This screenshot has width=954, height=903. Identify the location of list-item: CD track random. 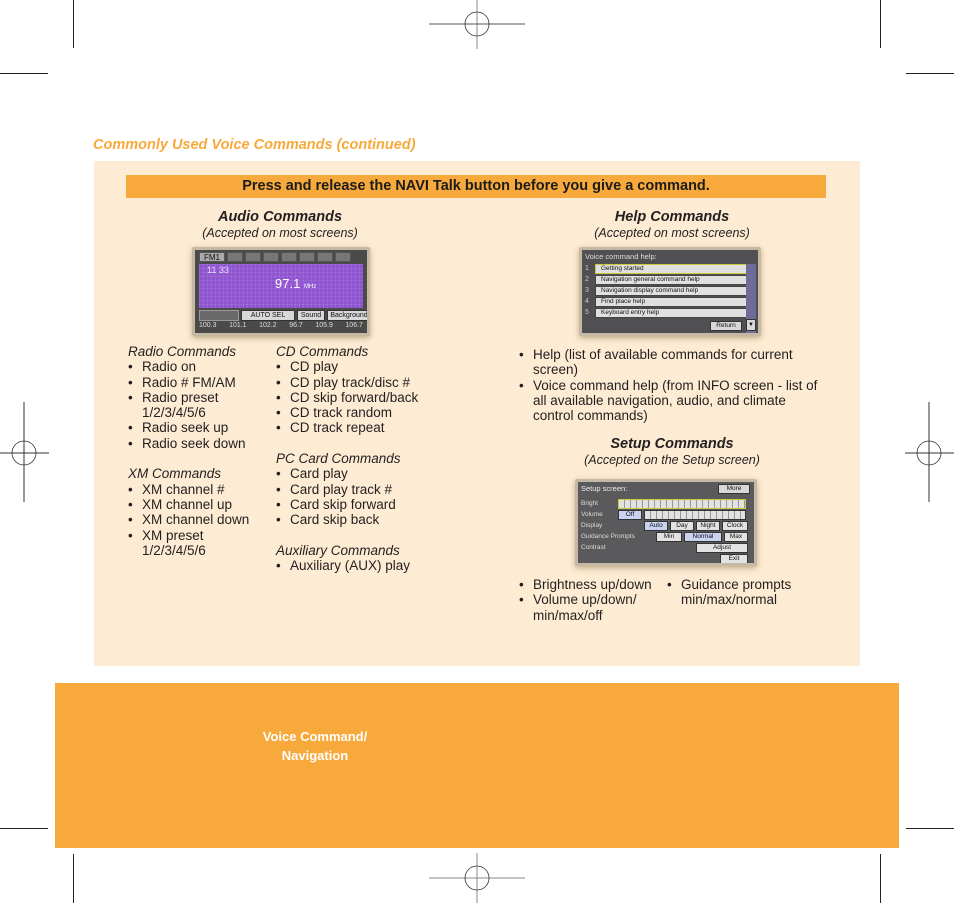
(363, 413).